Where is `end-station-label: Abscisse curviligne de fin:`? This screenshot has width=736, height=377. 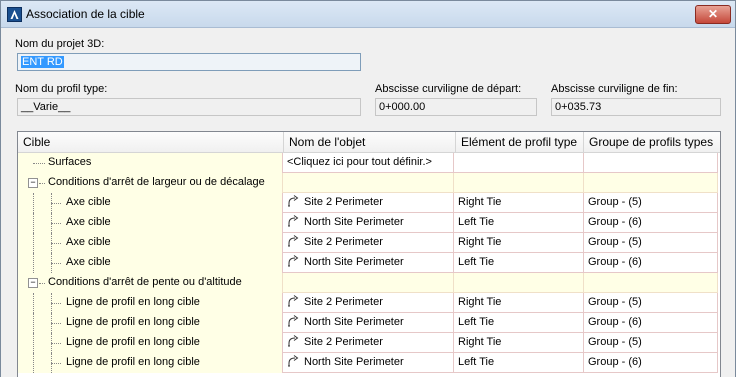
end-station-label: Abscisse curviligne de fin: is located at coordinates (614, 89).